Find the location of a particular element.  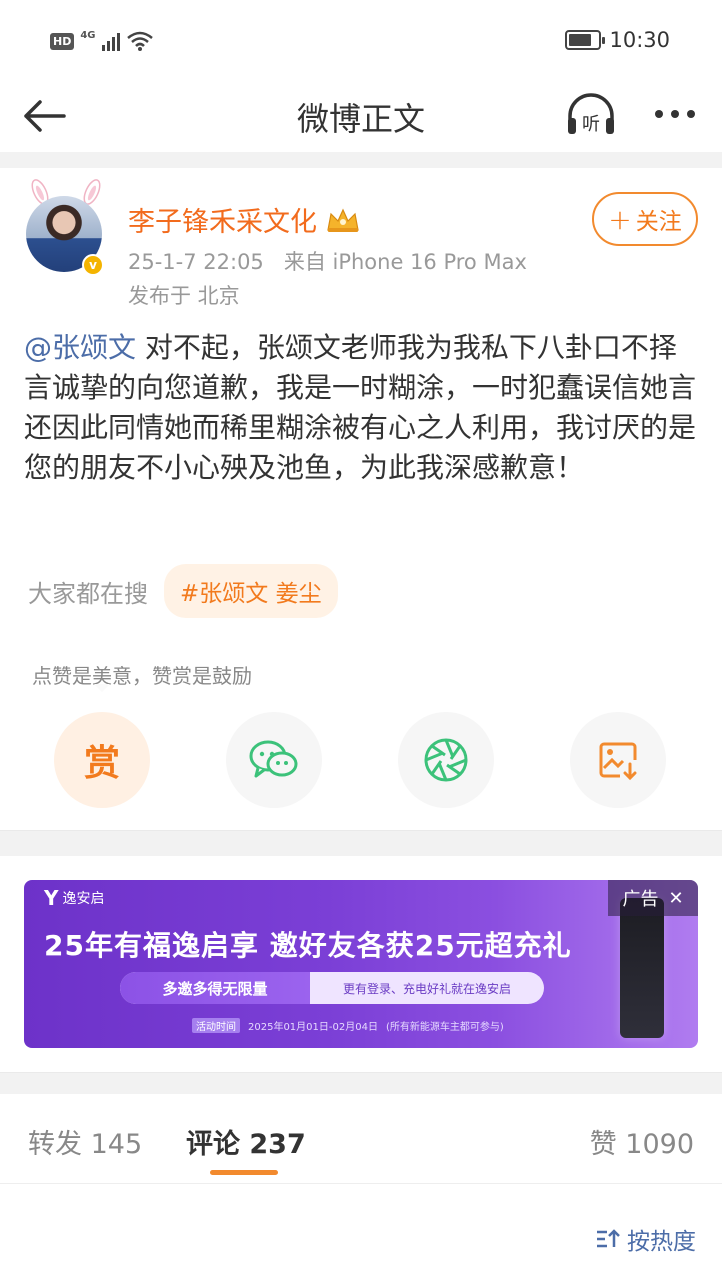

battery-icon is located at coordinates (585, 40).